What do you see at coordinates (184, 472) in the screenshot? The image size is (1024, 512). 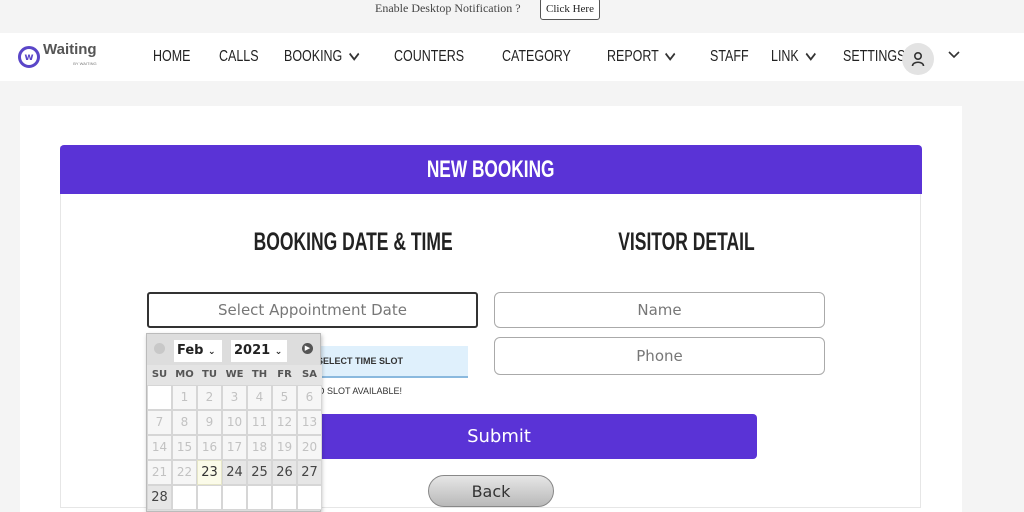 I see `calendar-day: 22` at bounding box center [184, 472].